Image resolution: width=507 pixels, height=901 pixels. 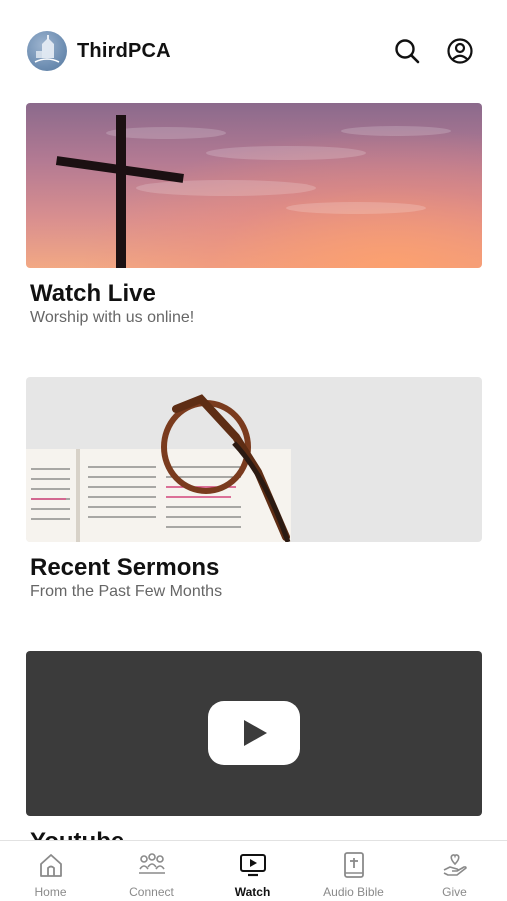 I want to click on tab-connect-label: Connect, so click(x=151, y=892).